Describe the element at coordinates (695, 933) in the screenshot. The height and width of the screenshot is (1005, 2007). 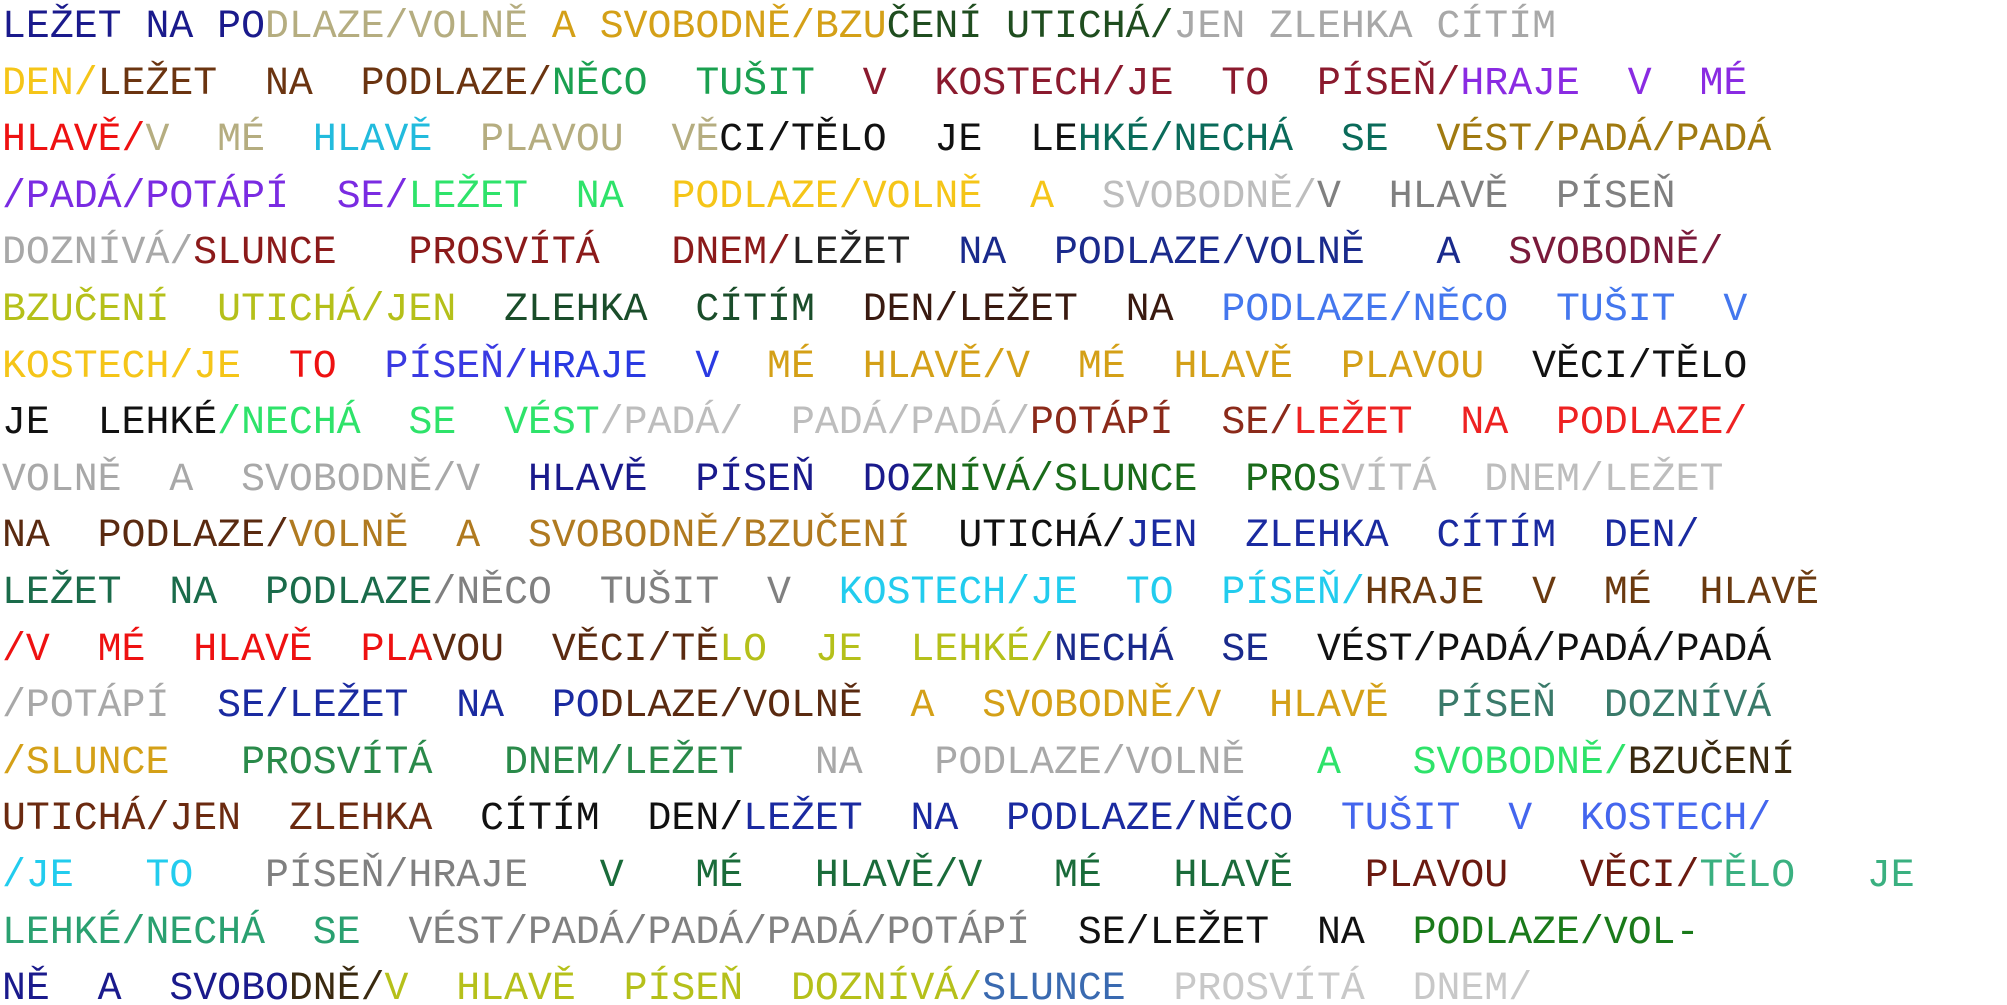
I see `poem-segment: VÉST/PADÁ/PADÁ/PADÁ/POTÁPÍ` at that location.